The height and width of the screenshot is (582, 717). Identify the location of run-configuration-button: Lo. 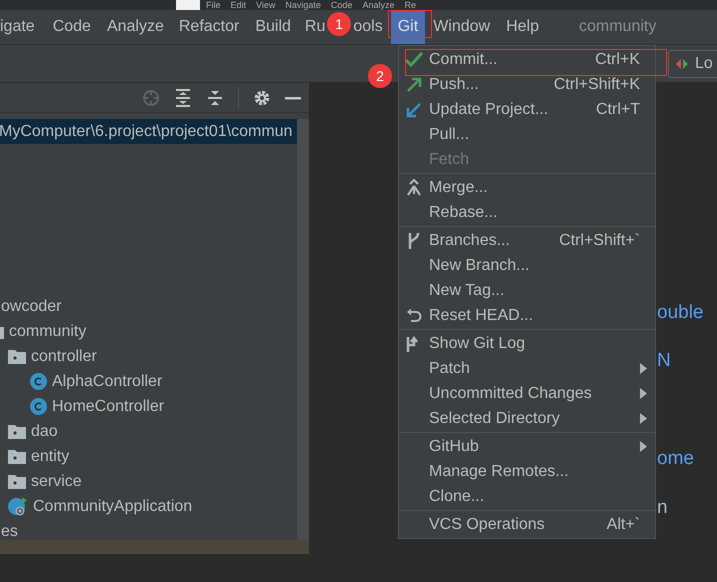
(692, 64).